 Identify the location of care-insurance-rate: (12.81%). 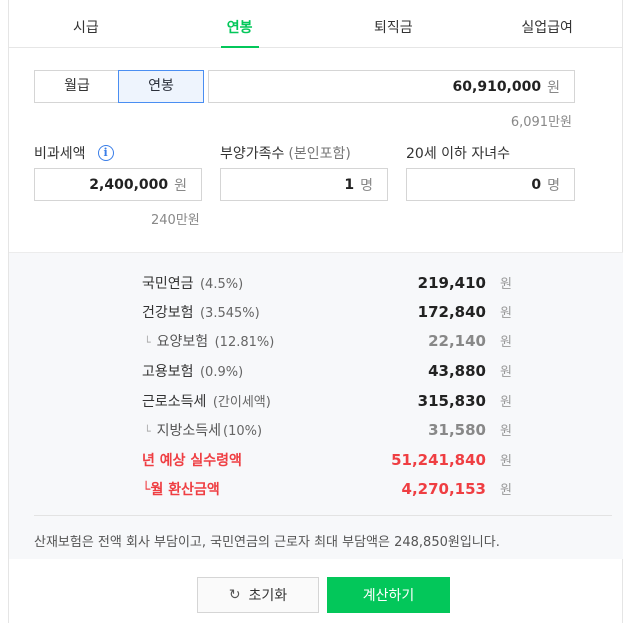
(244, 342).